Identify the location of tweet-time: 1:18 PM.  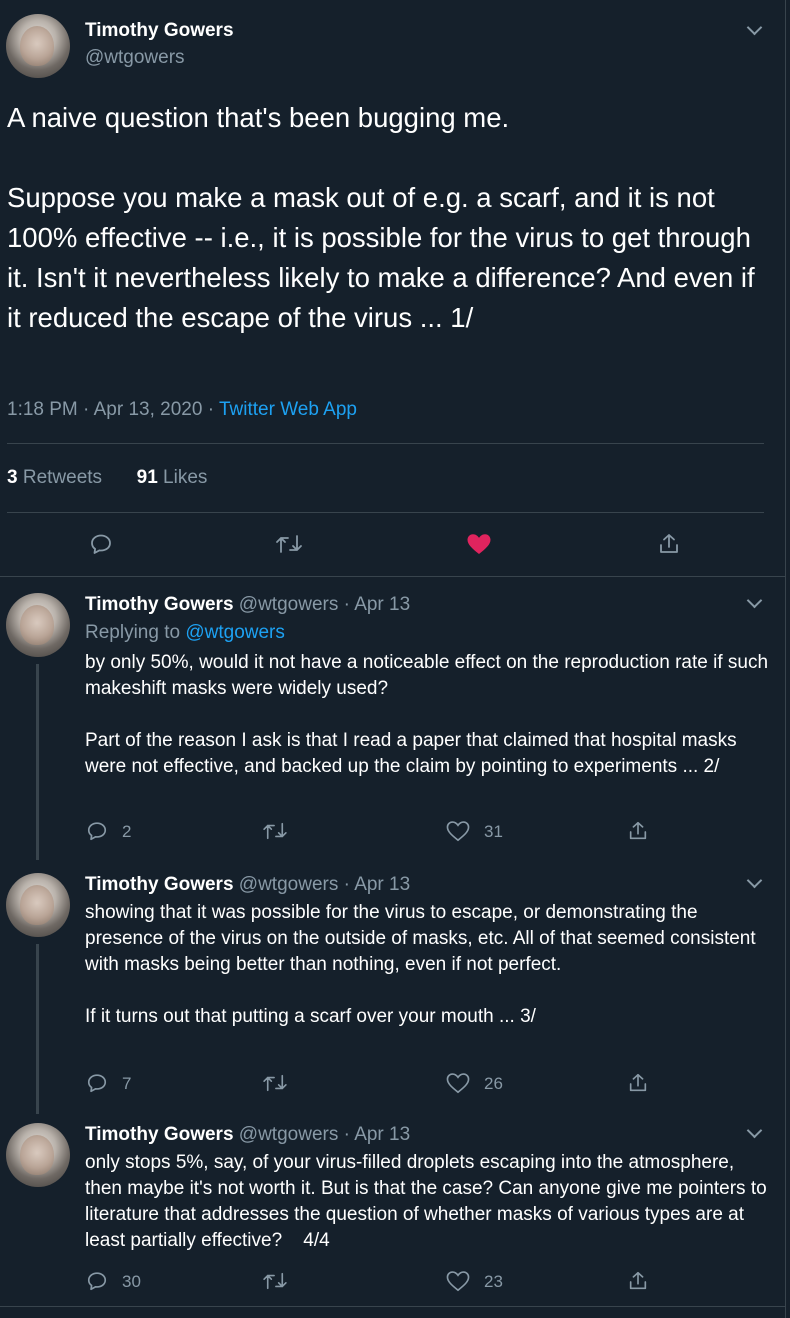
(42, 409).